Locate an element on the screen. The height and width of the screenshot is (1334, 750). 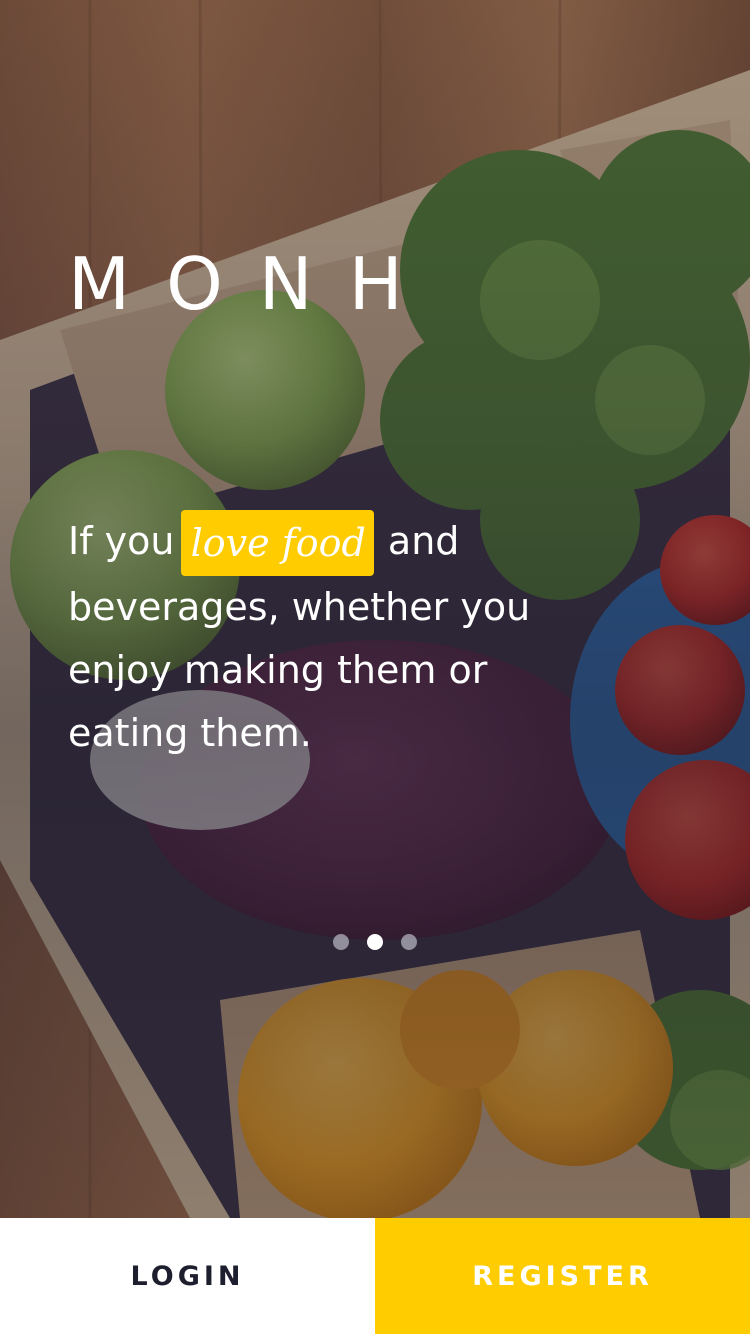
page-dot-active is located at coordinates (375, 942).